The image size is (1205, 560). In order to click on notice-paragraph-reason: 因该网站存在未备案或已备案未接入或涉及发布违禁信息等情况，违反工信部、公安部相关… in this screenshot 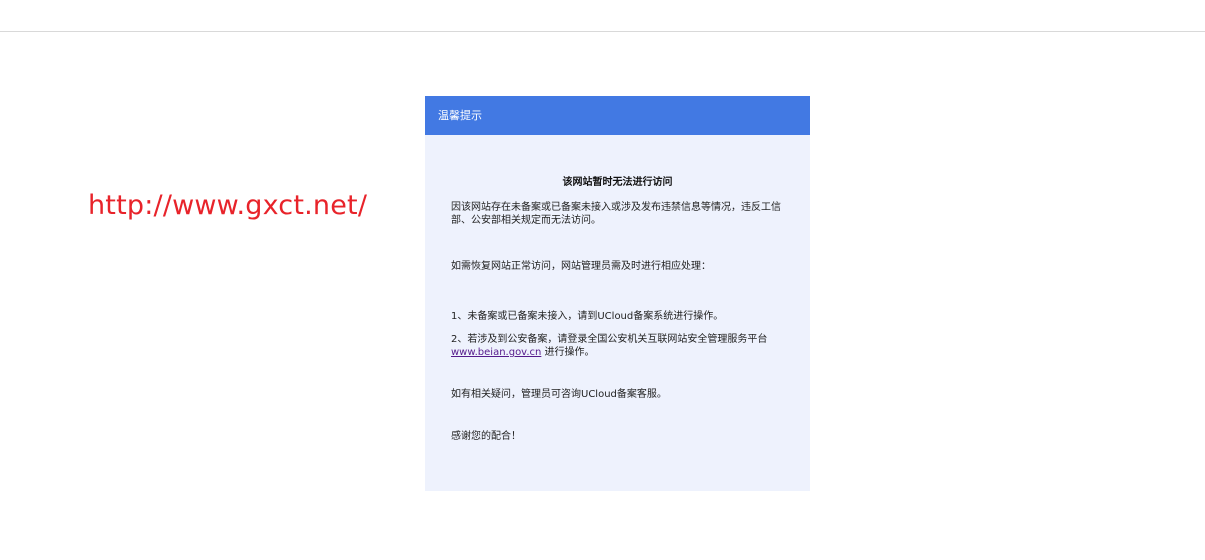, I will do `click(616, 214)`.